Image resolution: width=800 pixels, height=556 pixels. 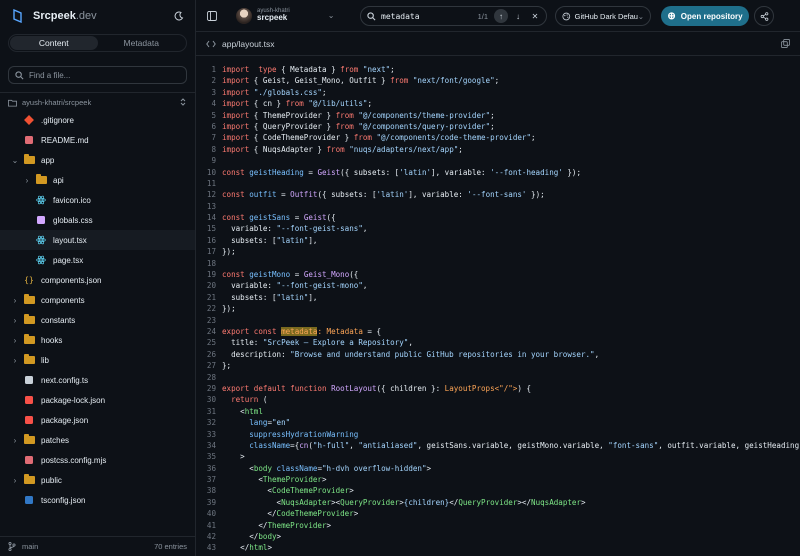 I want to click on open-repository-button: ⊕ Open repository, so click(x=705, y=16).